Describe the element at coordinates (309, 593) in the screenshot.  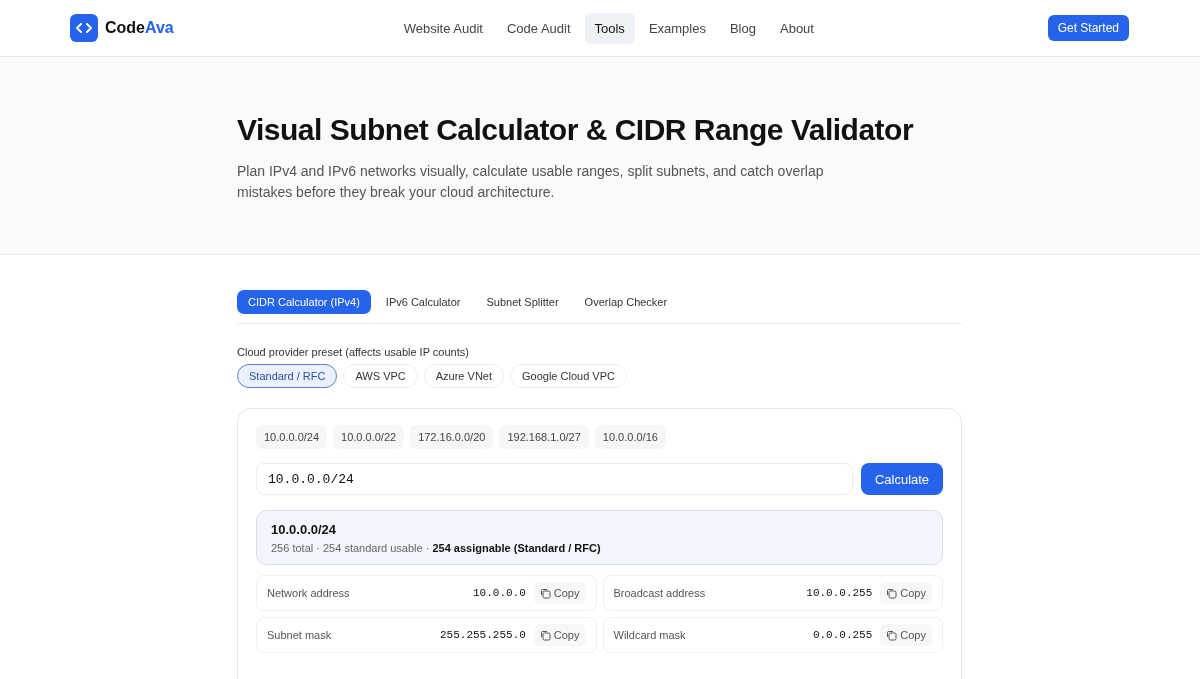
I see `result-label: Network address` at that location.